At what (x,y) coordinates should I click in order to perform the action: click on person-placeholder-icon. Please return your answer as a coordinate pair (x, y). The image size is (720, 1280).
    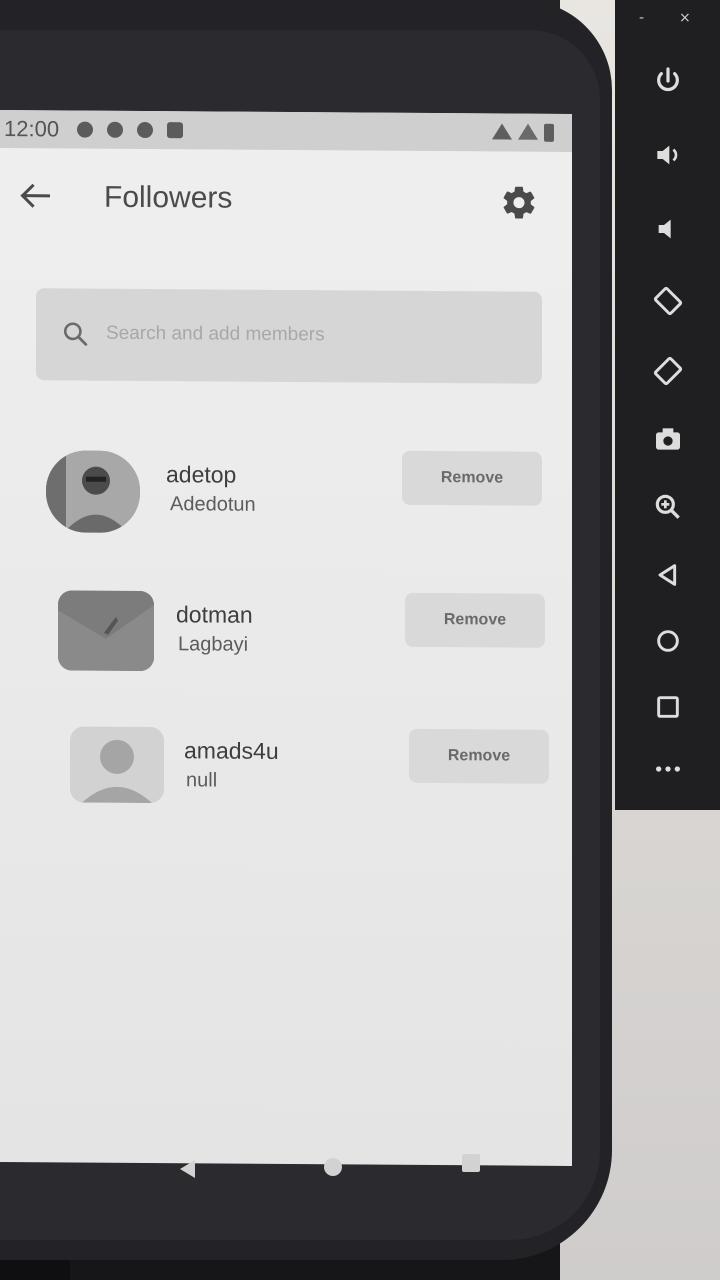
    Looking at the image, I should click on (117, 765).